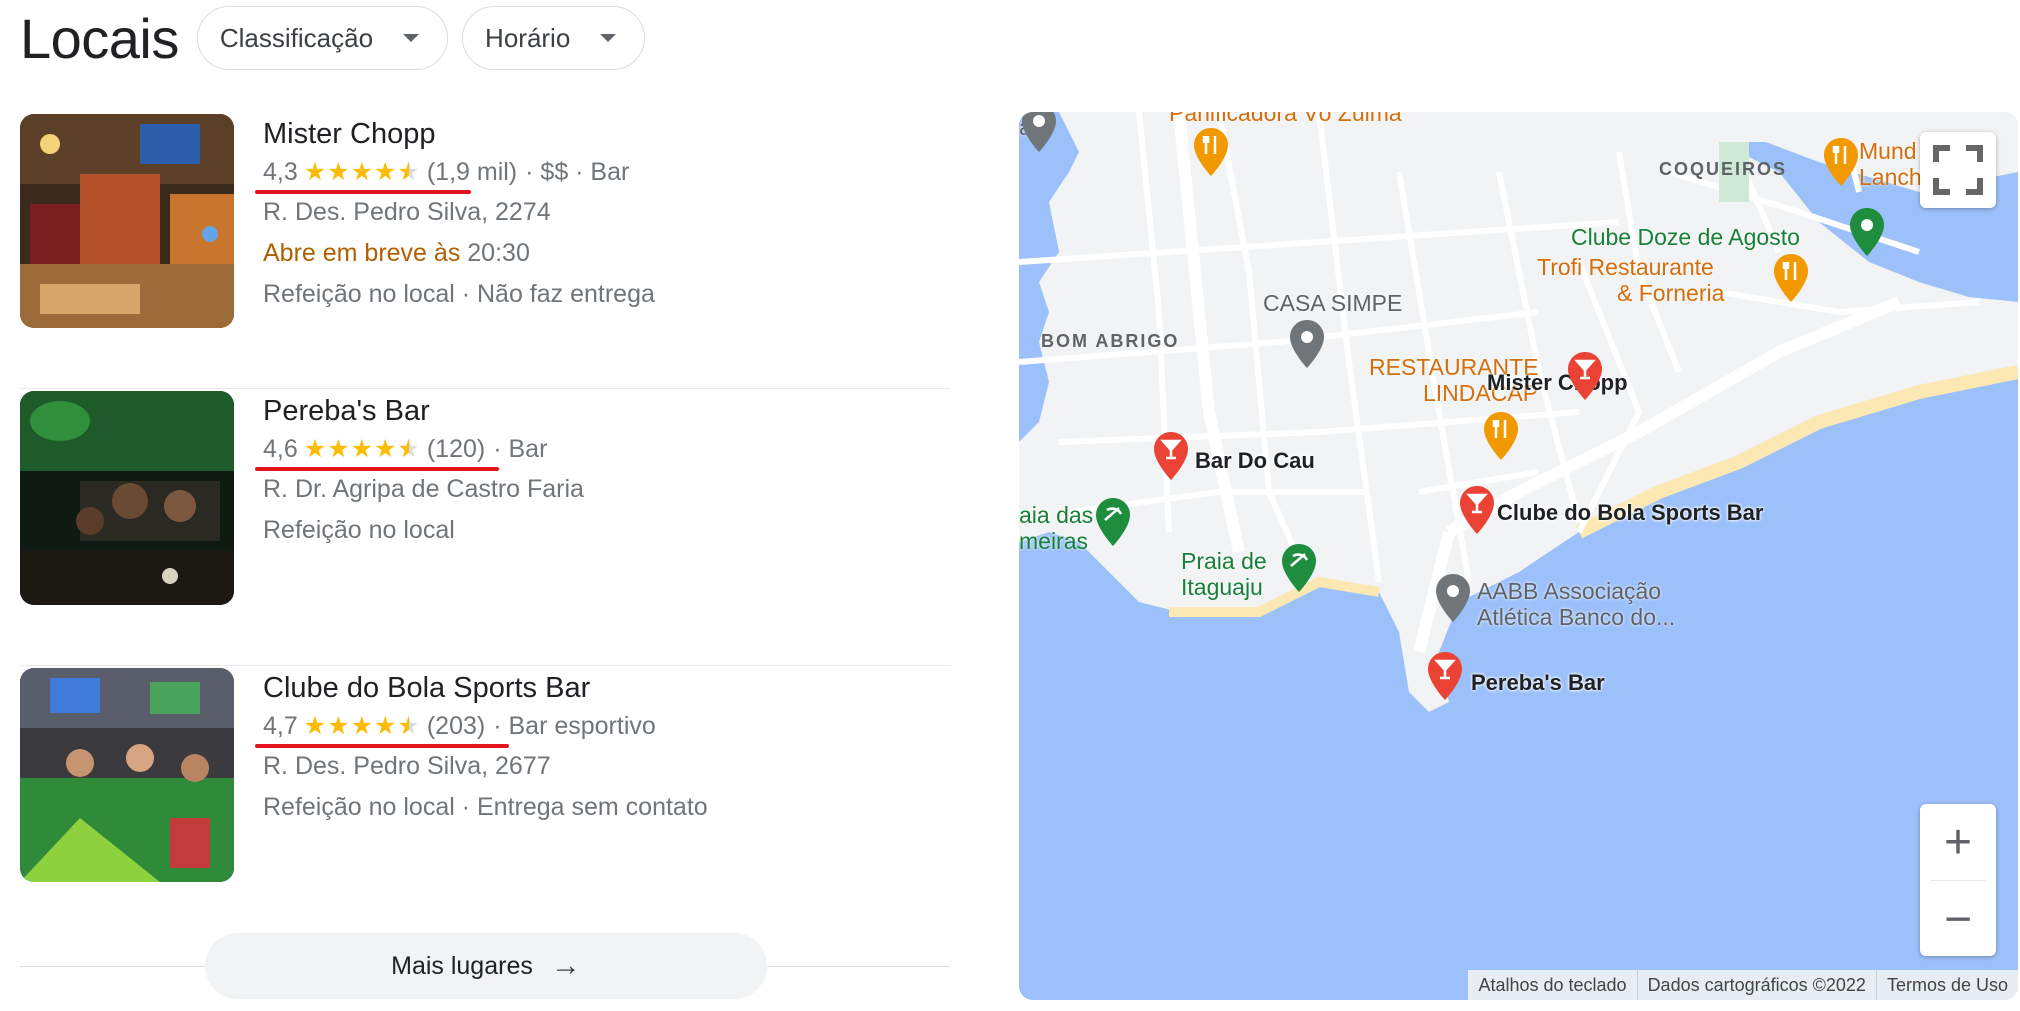  Describe the element at coordinates (1569, 591) in the screenshot. I see `map-label-aabb-1: AABB Associação` at that location.